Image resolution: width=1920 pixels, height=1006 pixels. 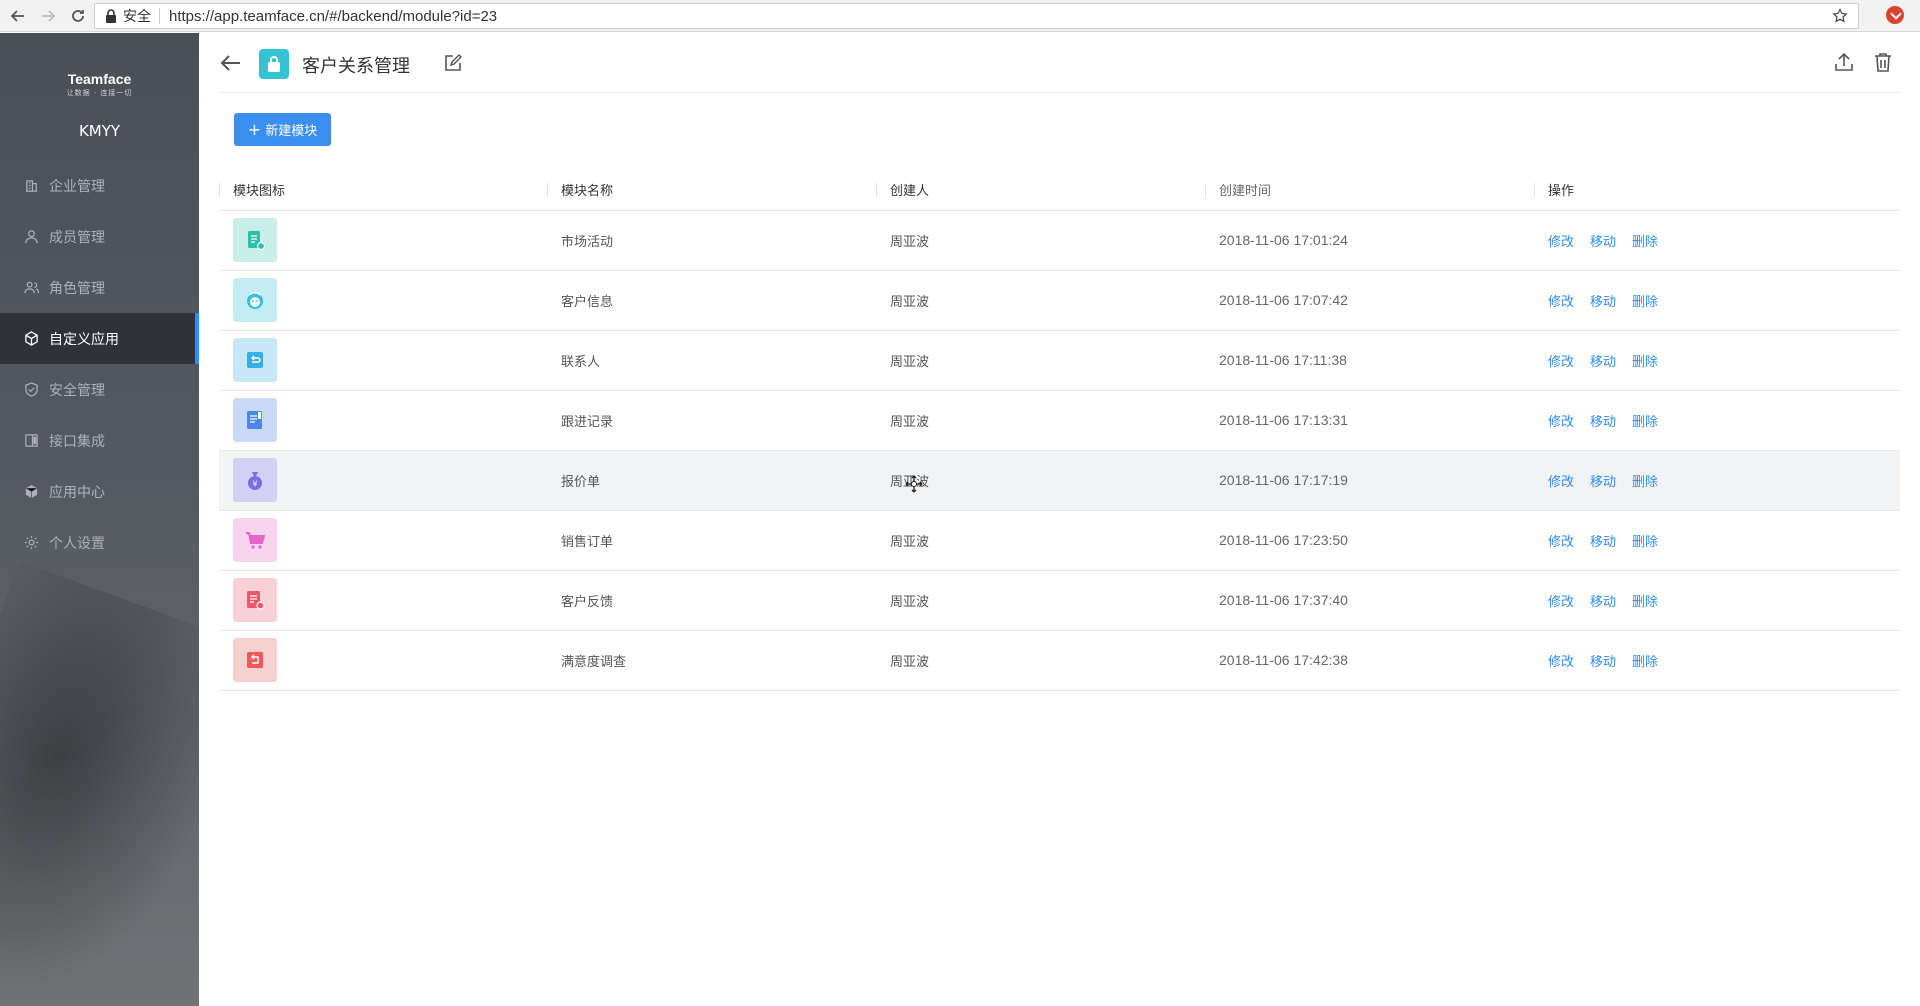 I want to click on trash-icon, so click(x=1883, y=62).